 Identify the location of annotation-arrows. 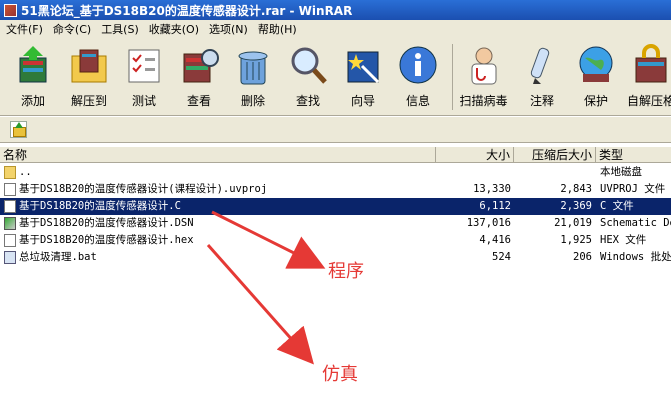
(266, 287).